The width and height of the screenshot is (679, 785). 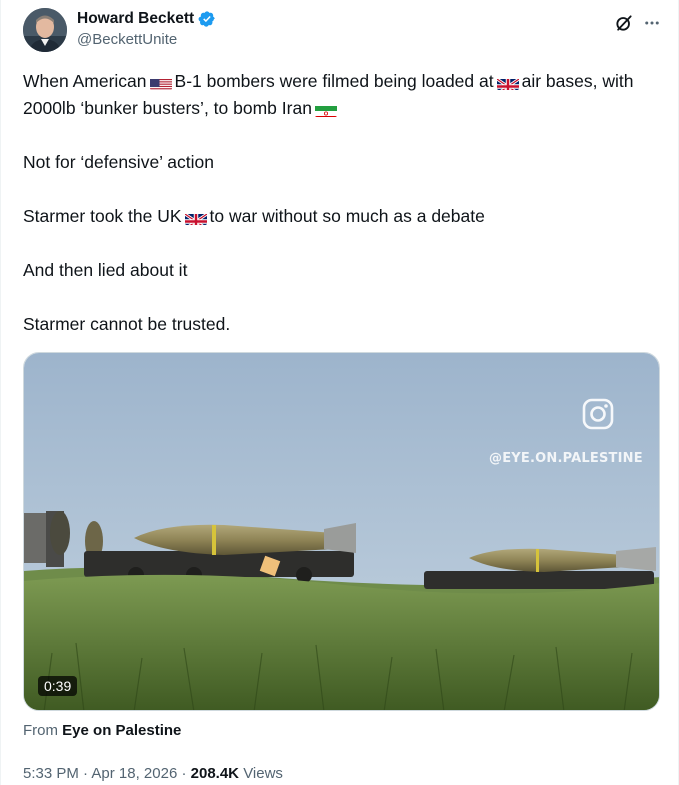 I want to click on tweet-paragraph-4: And then lied about it, so click(x=105, y=270).